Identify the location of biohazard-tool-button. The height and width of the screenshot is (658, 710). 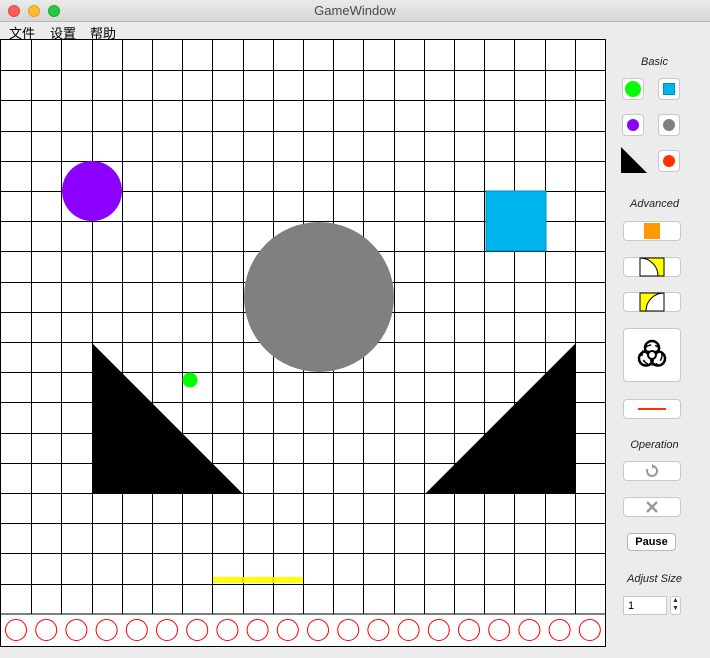
(652, 355).